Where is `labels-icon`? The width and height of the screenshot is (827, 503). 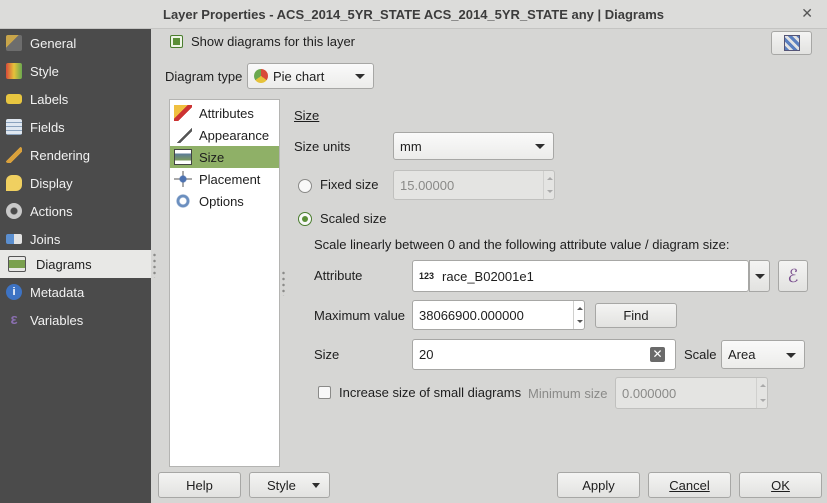
labels-icon is located at coordinates (14, 99).